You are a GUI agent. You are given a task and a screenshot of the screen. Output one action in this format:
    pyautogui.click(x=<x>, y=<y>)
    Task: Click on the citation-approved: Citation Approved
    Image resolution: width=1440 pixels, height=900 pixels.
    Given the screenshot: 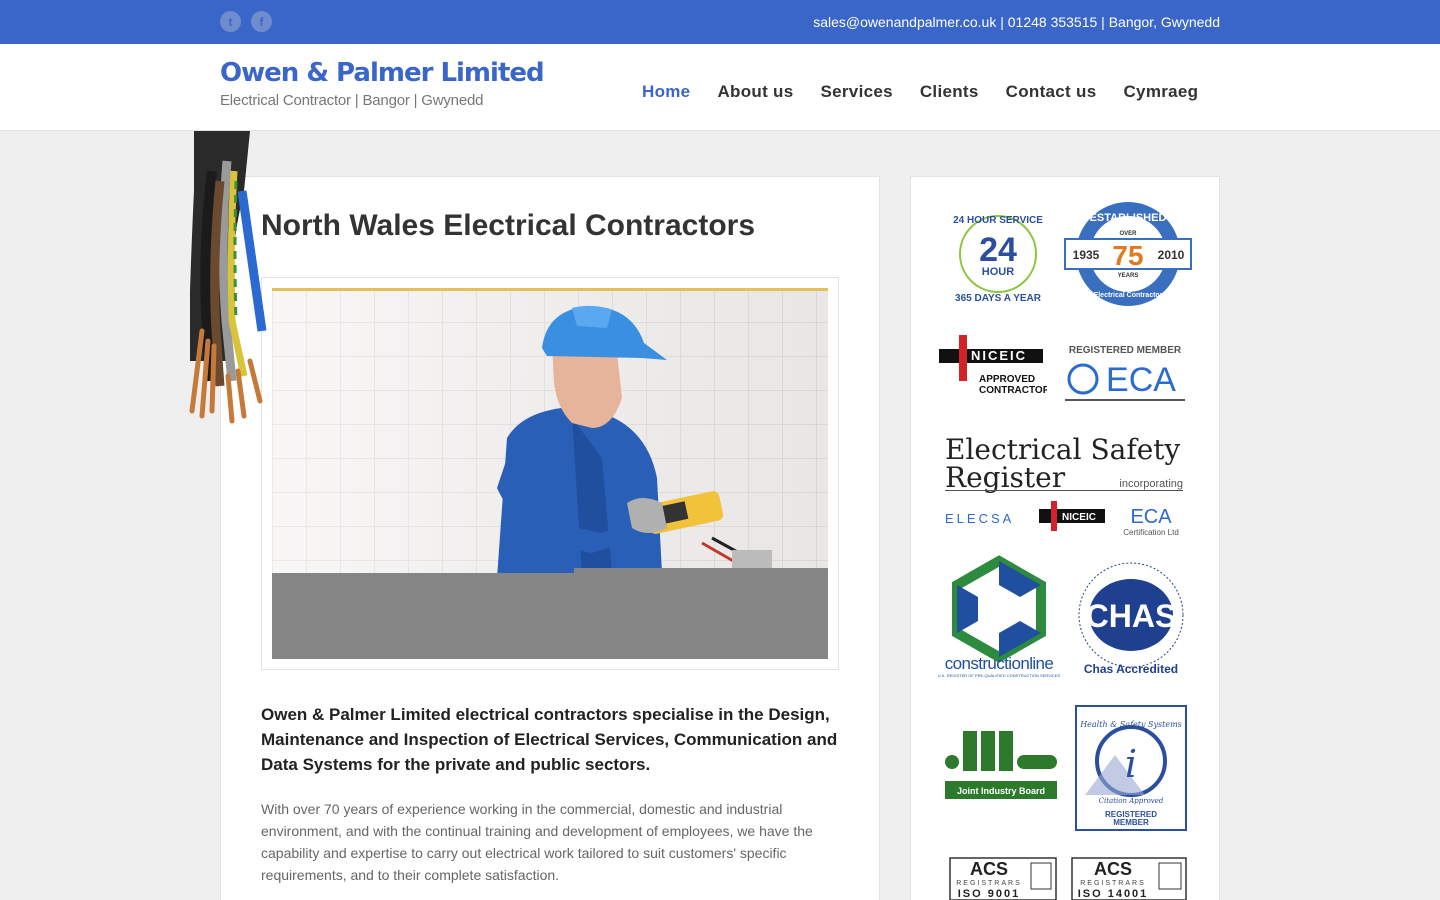 What is the action you would take?
    pyautogui.click(x=1131, y=801)
    